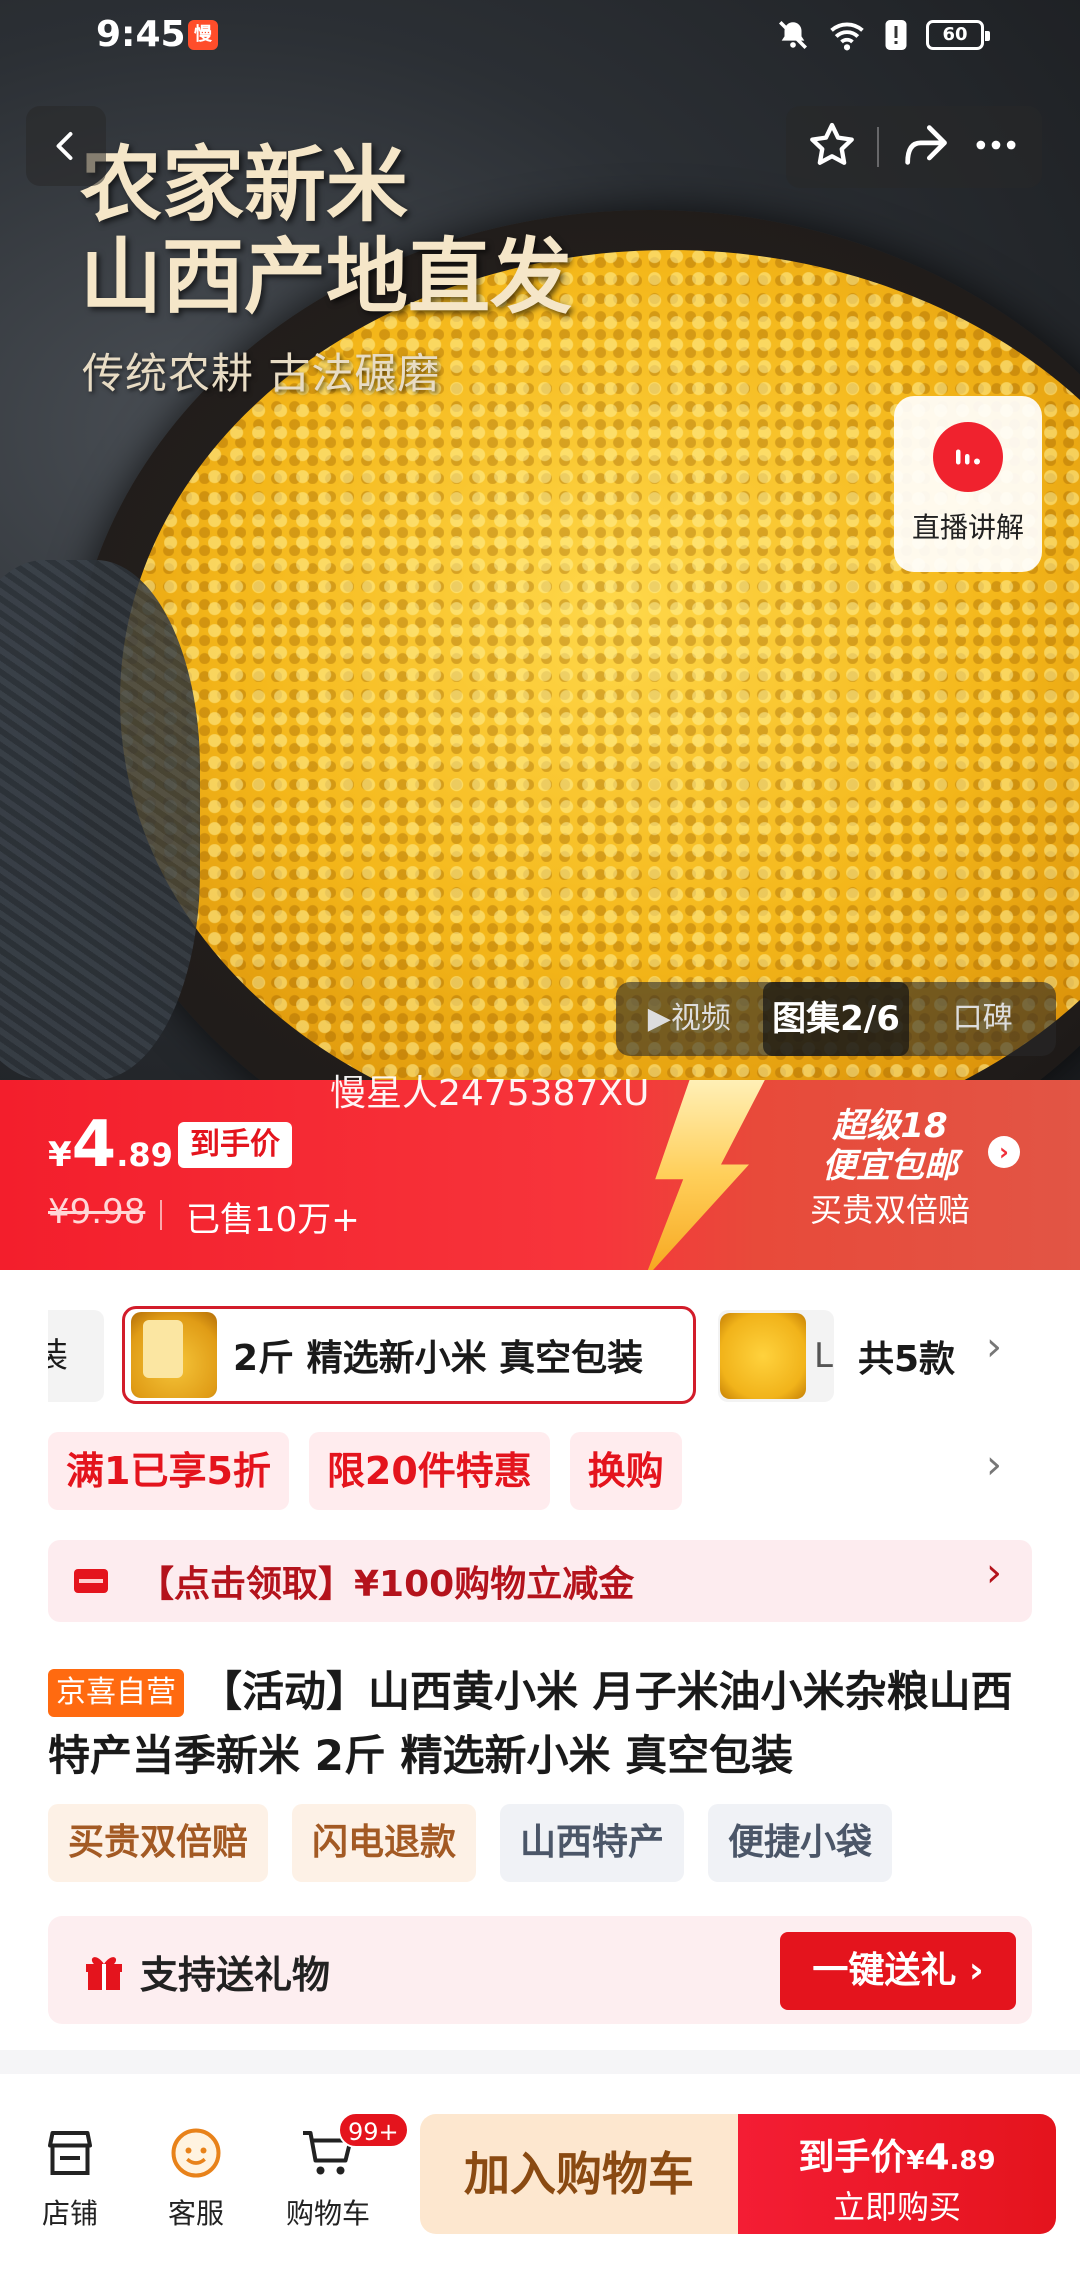 This screenshot has height=2280, width=1080. Describe the element at coordinates (195, 2213) in the screenshot. I see `service-label: 客服` at that location.